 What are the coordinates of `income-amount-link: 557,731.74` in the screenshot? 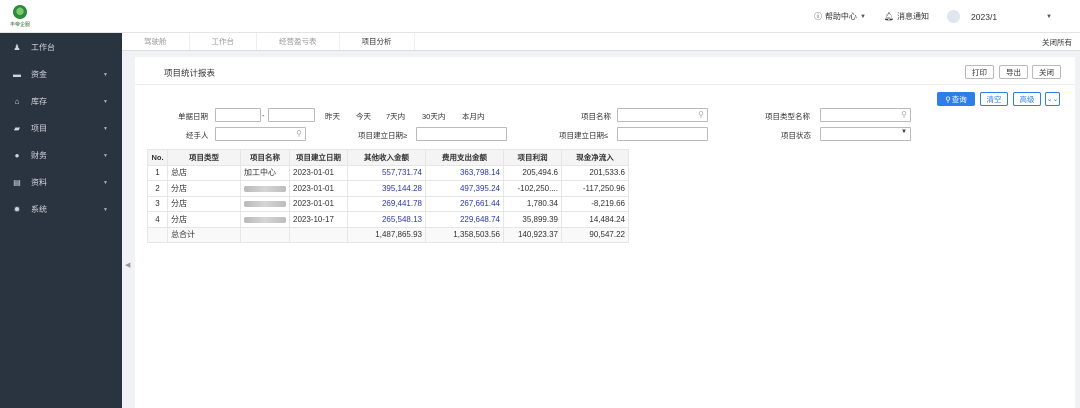 It's located at (386, 172).